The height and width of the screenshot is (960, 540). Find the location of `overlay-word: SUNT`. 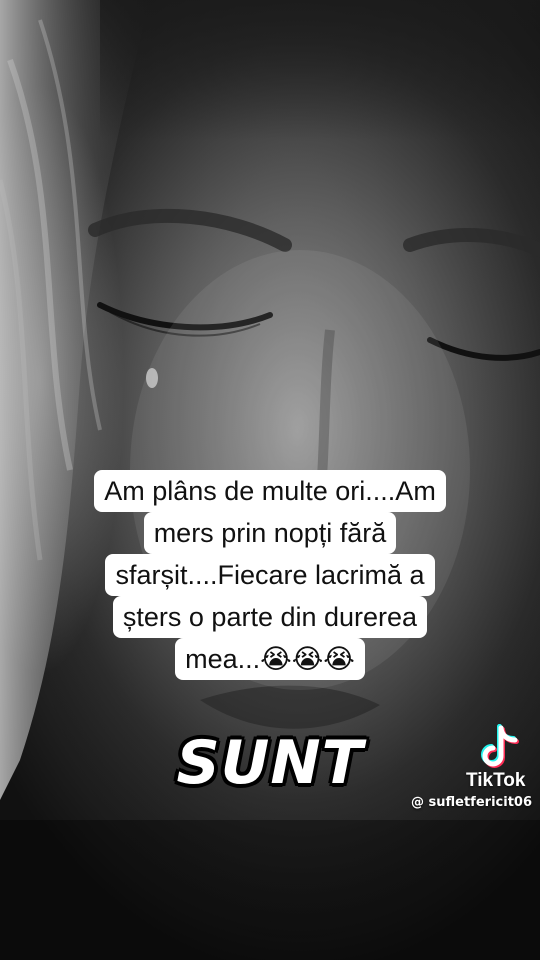

overlay-word: SUNT is located at coordinates (270, 763).